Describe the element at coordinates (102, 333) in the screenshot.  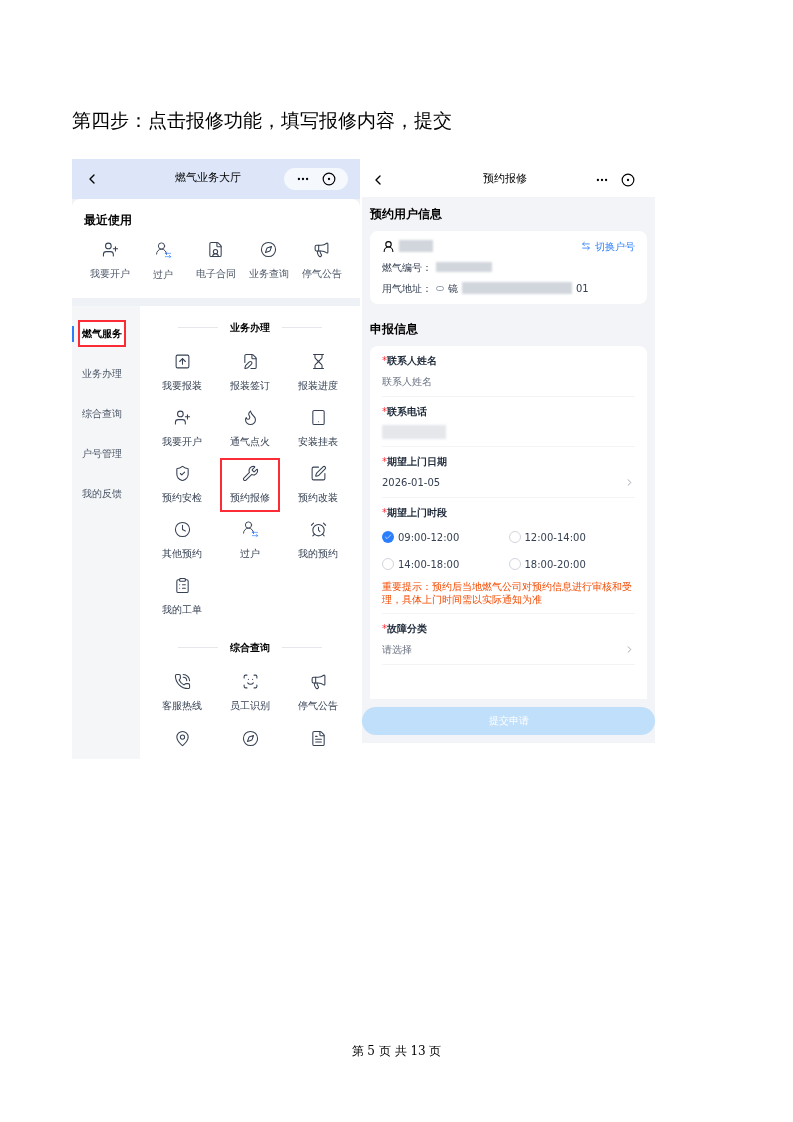
I see `sidebar-item: 燃气服务` at that location.